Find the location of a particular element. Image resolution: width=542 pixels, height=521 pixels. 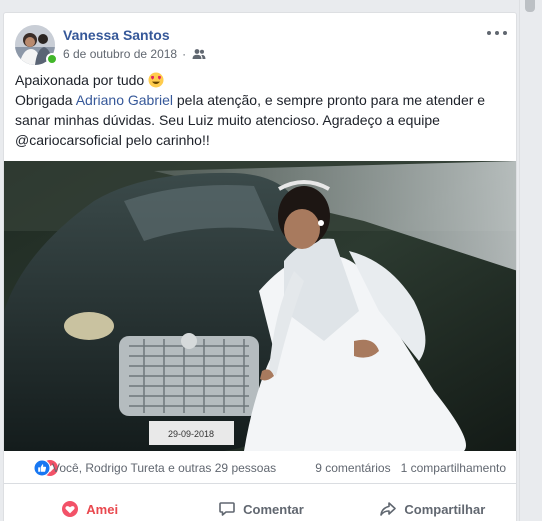

engagement-counts: 9 comentários 1 compartilhamento is located at coordinates (410, 468).